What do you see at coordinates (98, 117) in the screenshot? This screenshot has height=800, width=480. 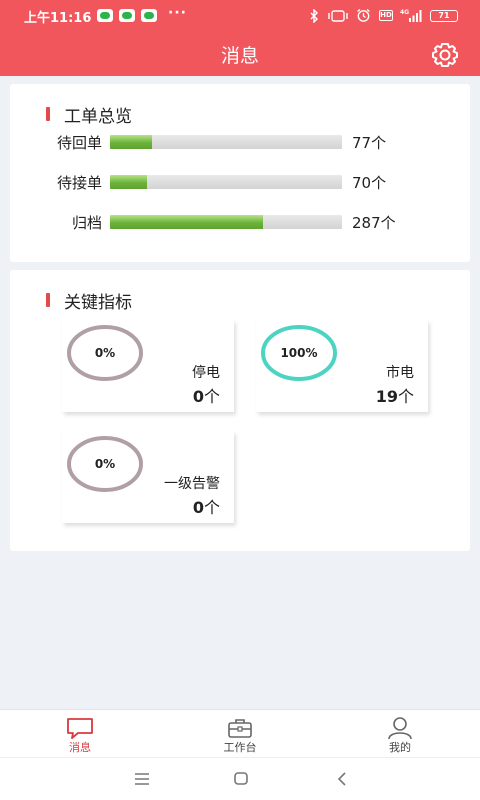 I see `section-title: 工单总览` at bounding box center [98, 117].